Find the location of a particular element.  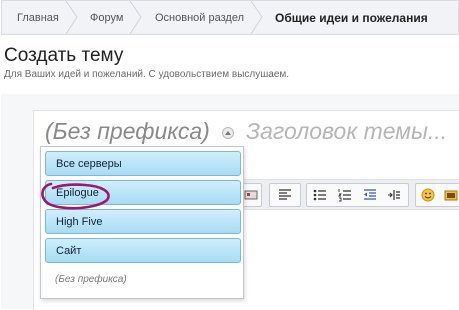

prefix-option-none: (Без префикса) is located at coordinates (91, 279).